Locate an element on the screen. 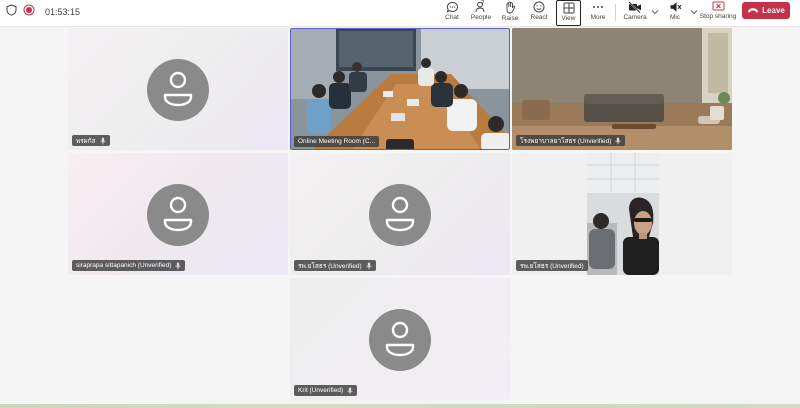  more-button: More is located at coordinates (598, 13).